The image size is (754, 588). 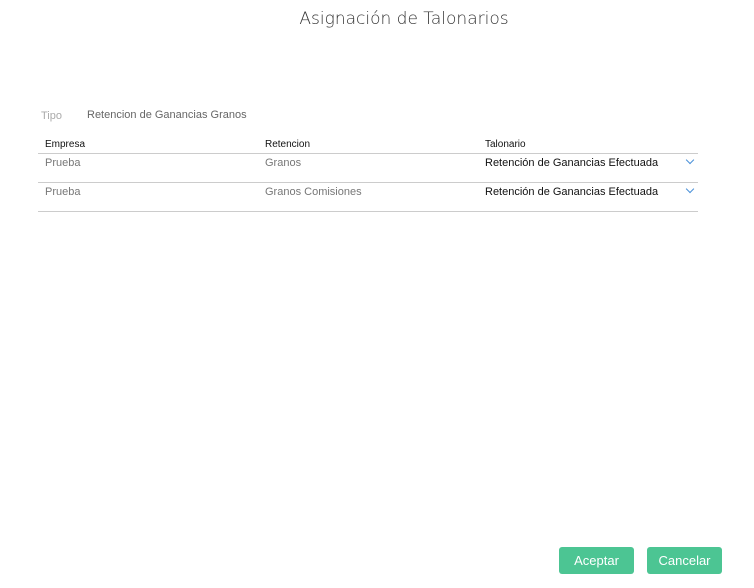 I want to click on tipo-value: Retencion de Ganancias Granos, so click(x=167, y=115).